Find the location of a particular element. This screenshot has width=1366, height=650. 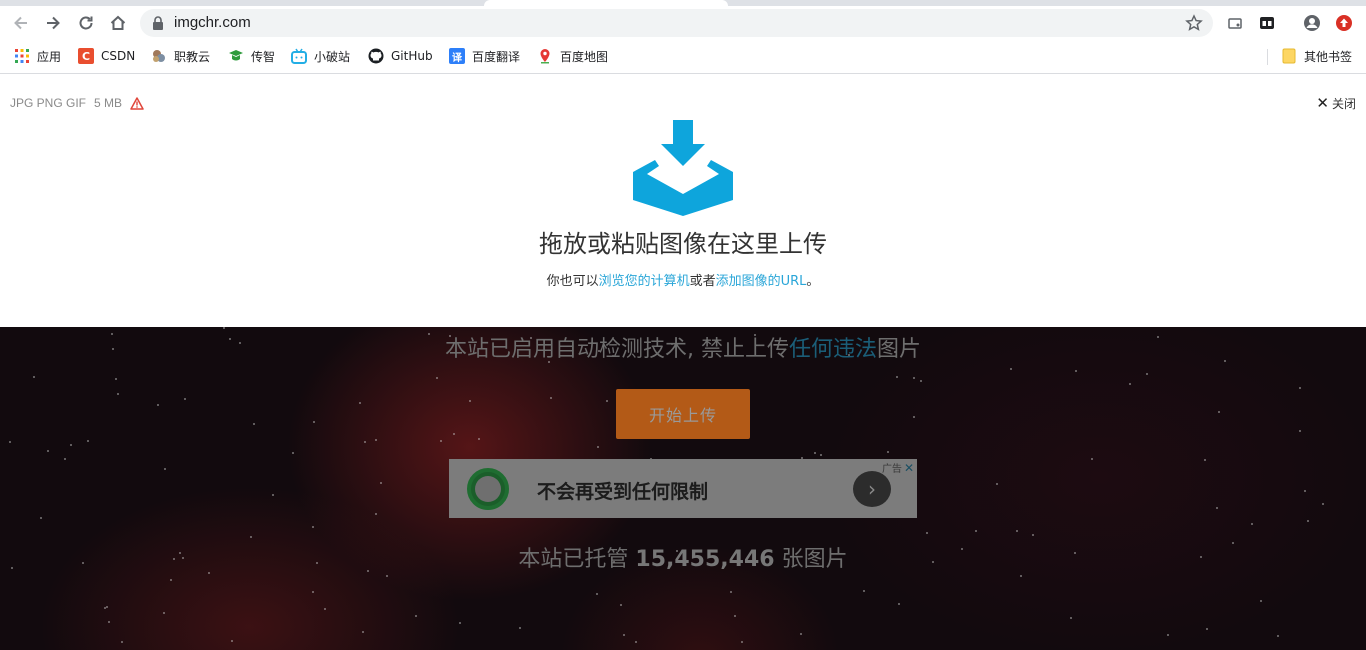

bookmark-baidu-map: 百度地图 is located at coordinates (572, 56).